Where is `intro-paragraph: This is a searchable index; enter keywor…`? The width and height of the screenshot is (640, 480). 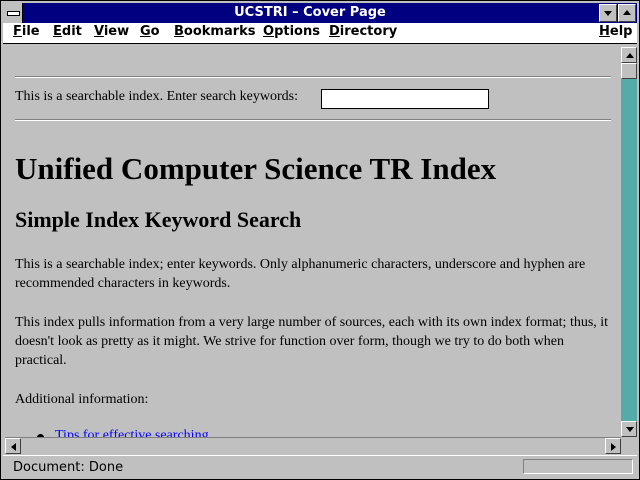 intro-paragraph: This is a searchable index; enter keywor… is located at coordinates (300, 274).